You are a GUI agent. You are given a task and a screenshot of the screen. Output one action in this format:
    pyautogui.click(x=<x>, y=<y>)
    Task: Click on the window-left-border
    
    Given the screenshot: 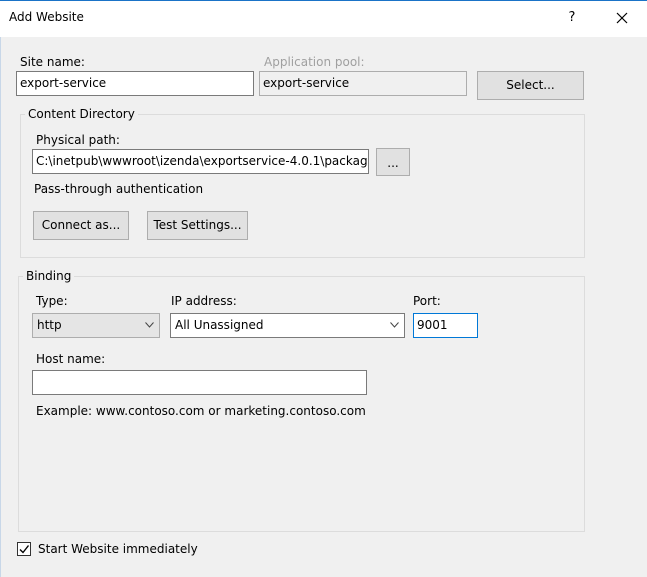 What is the action you would take?
    pyautogui.click(x=0, y=307)
    